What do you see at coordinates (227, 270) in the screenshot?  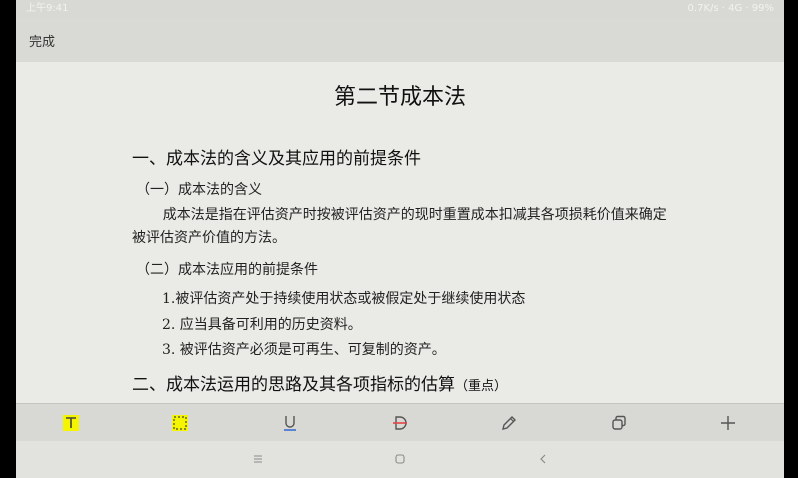 I see `subheading-2: （二）成本法应用的前提条件` at bounding box center [227, 270].